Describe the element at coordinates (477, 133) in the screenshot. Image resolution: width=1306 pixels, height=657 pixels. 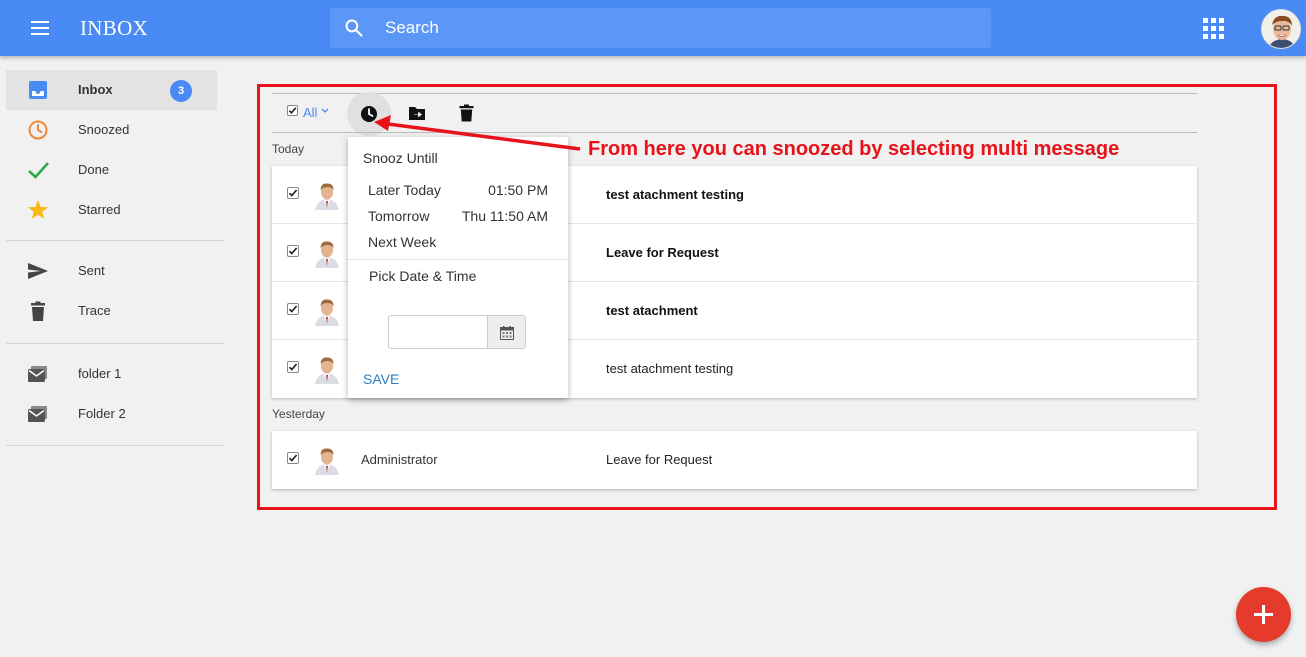
I see `annotation-arrow` at that location.